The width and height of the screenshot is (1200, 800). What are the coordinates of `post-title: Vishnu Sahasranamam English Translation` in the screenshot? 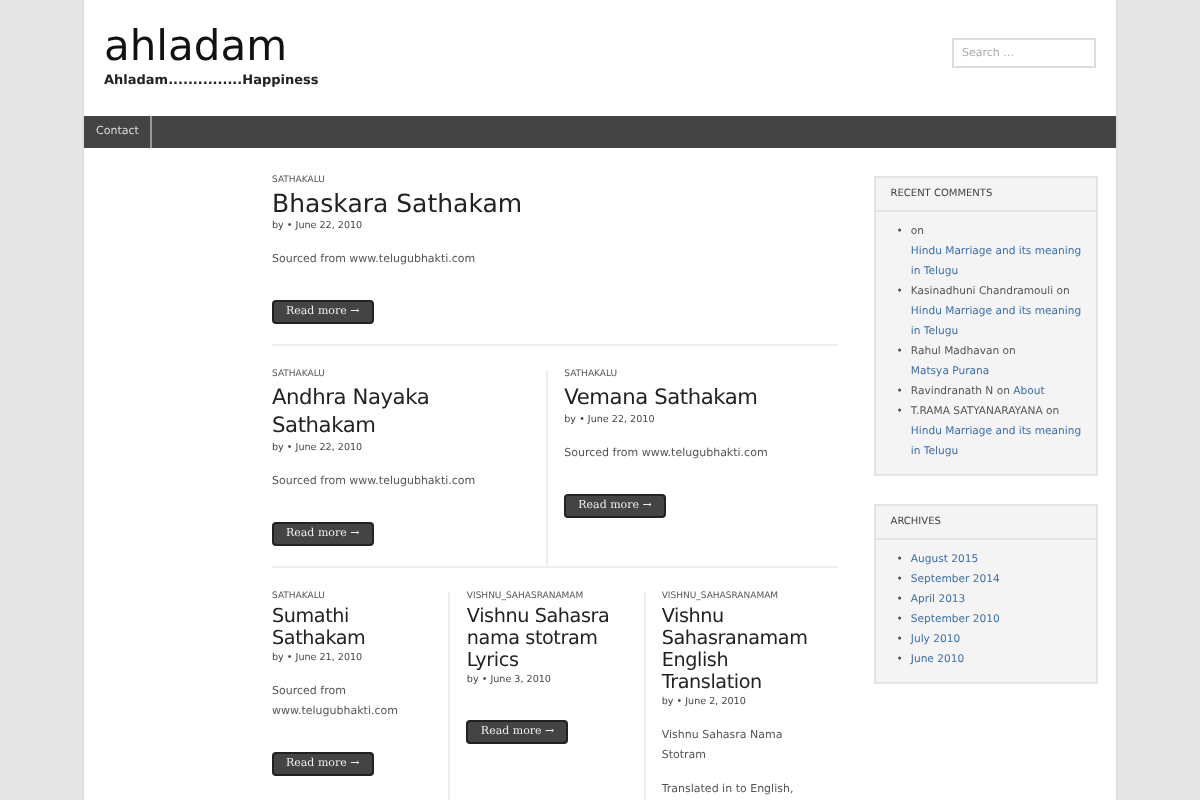 It's located at (742, 650).